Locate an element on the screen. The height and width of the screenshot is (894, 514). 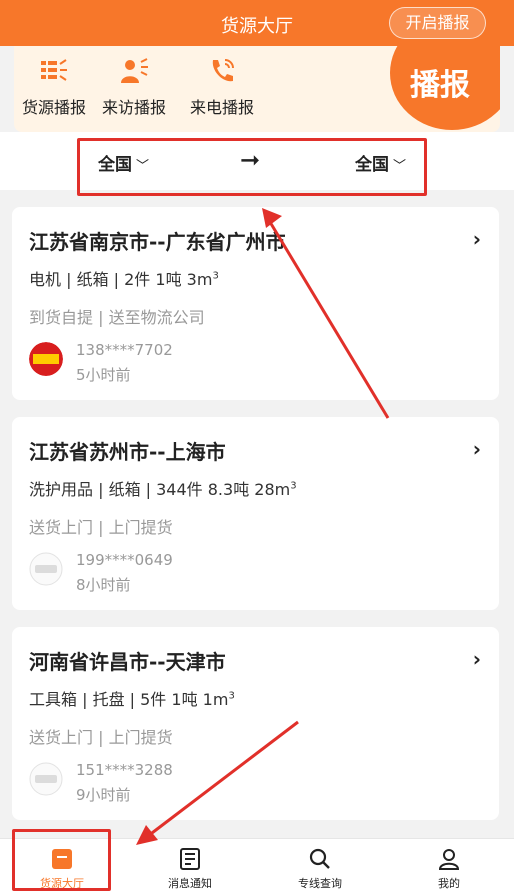
route-title: 河南省许昌市--天津市 is located at coordinates (127, 662).